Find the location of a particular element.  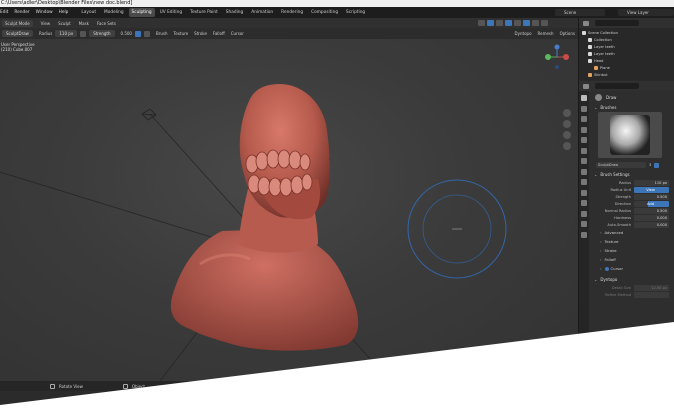

object-tab-icon is located at coordinates (584, 161).